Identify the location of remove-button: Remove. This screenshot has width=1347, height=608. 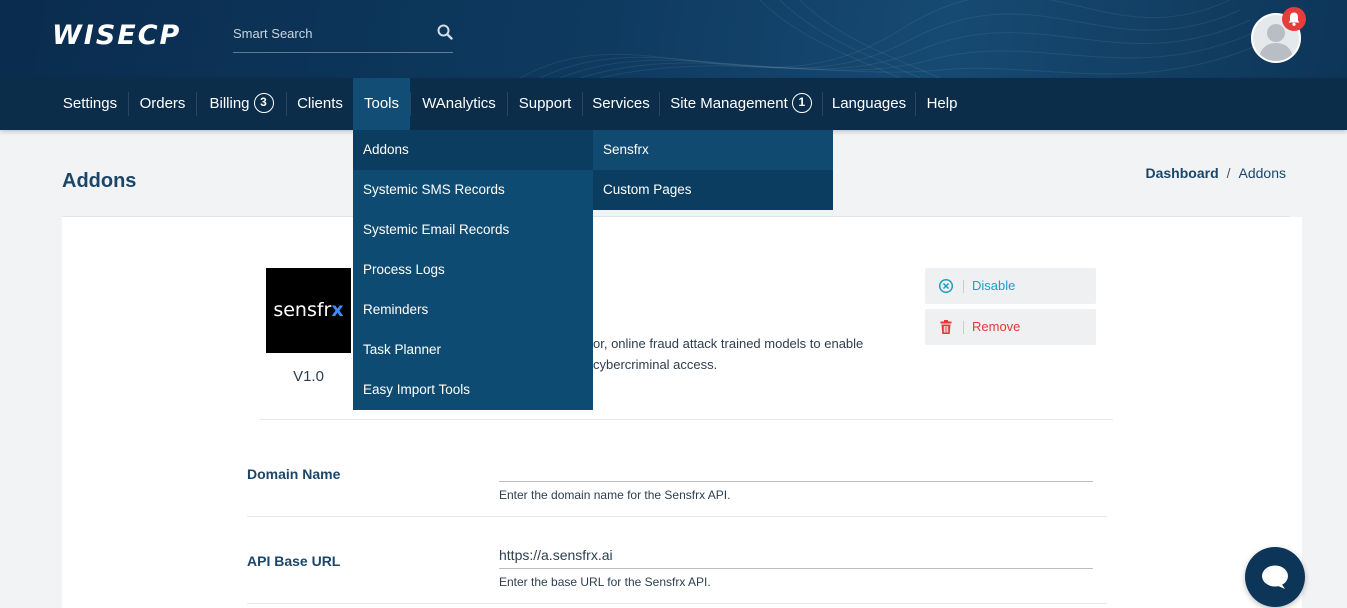
(1010, 327).